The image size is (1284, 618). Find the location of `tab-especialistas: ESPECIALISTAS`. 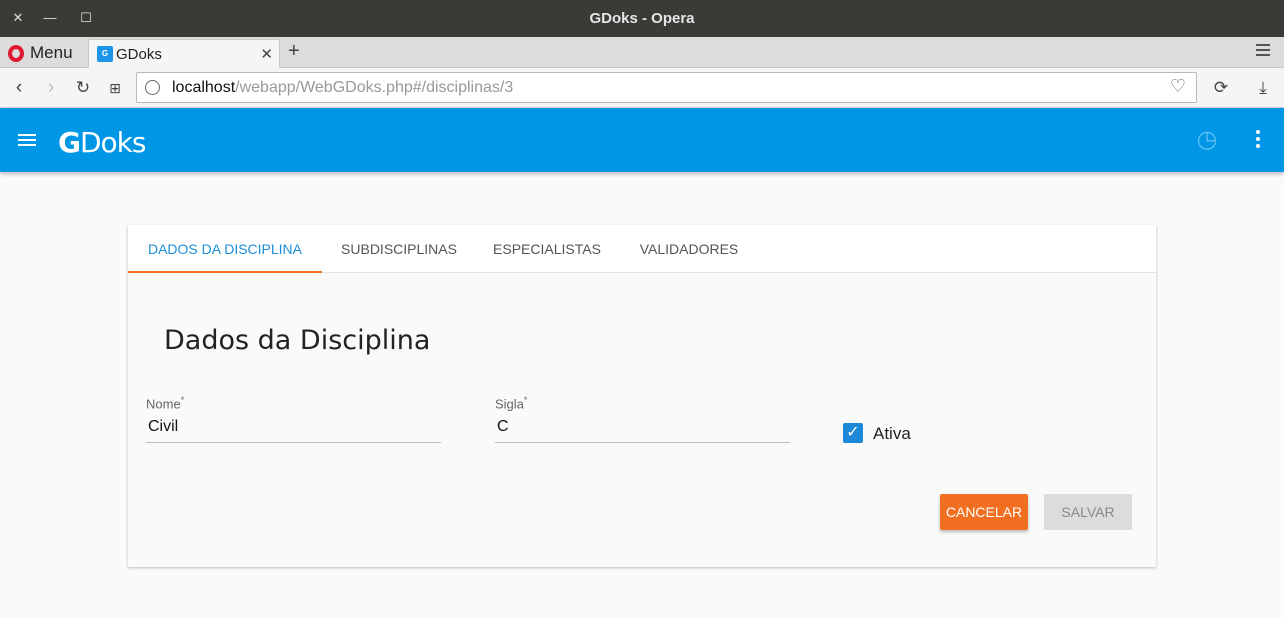

tab-especialistas: ESPECIALISTAS is located at coordinates (547, 249).